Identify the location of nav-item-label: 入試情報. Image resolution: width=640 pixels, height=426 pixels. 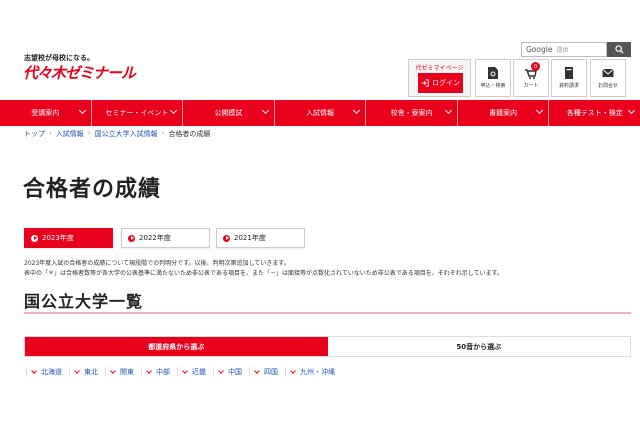
(320, 113).